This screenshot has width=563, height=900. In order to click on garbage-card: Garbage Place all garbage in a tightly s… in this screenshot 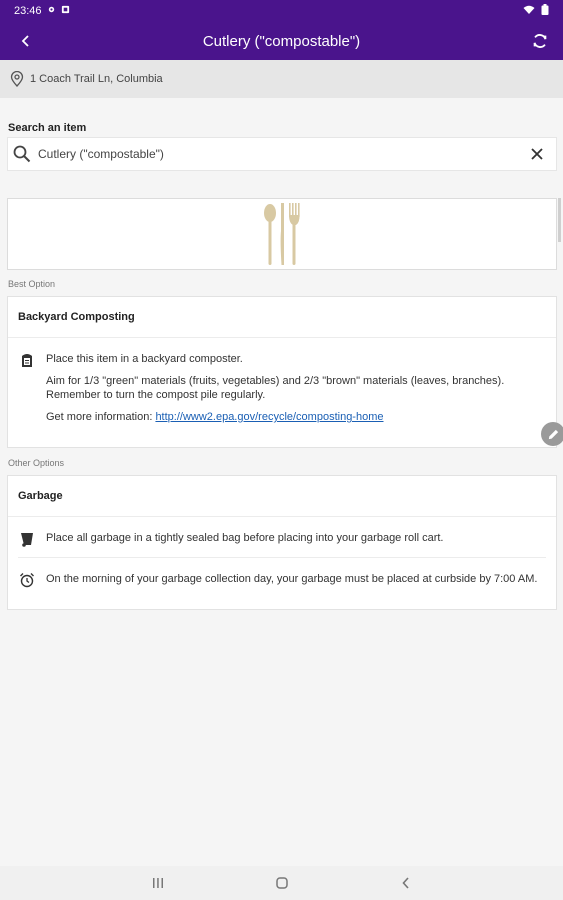, I will do `click(282, 542)`.